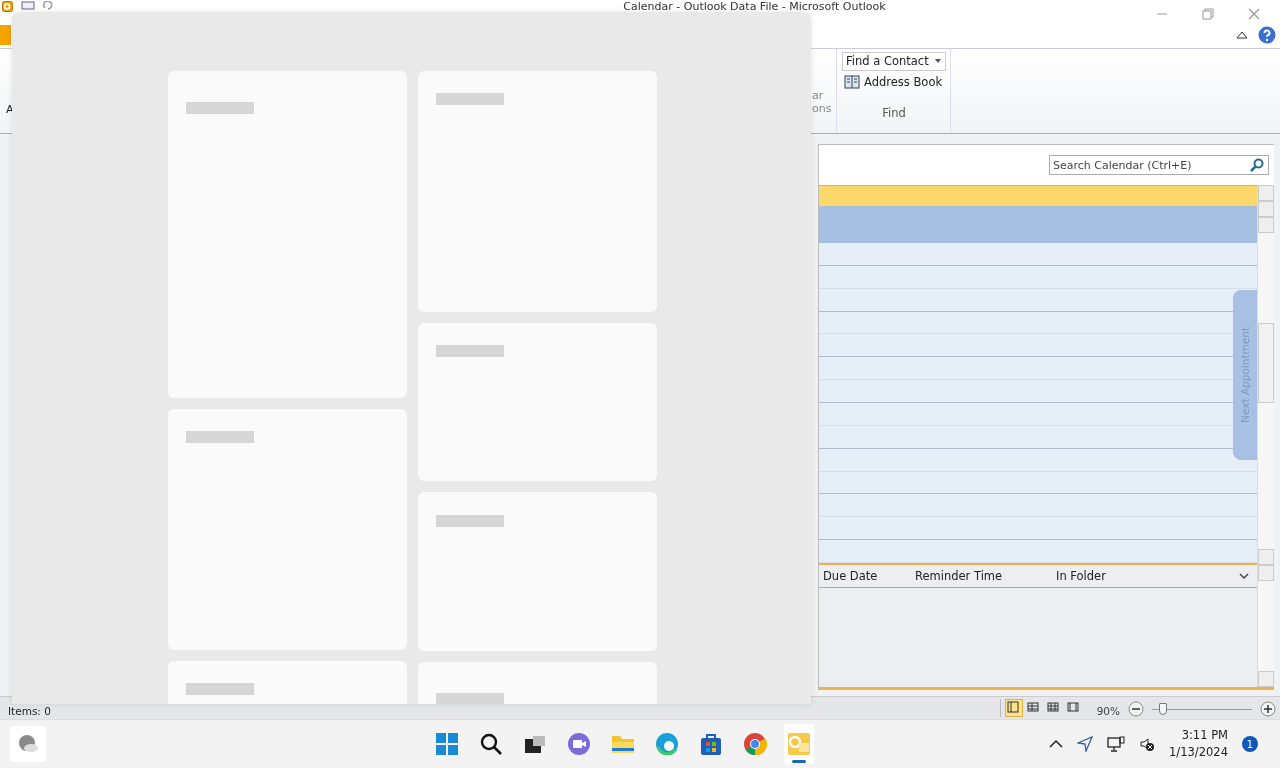  I want to click on slider-thumb, so click(1163, 709).